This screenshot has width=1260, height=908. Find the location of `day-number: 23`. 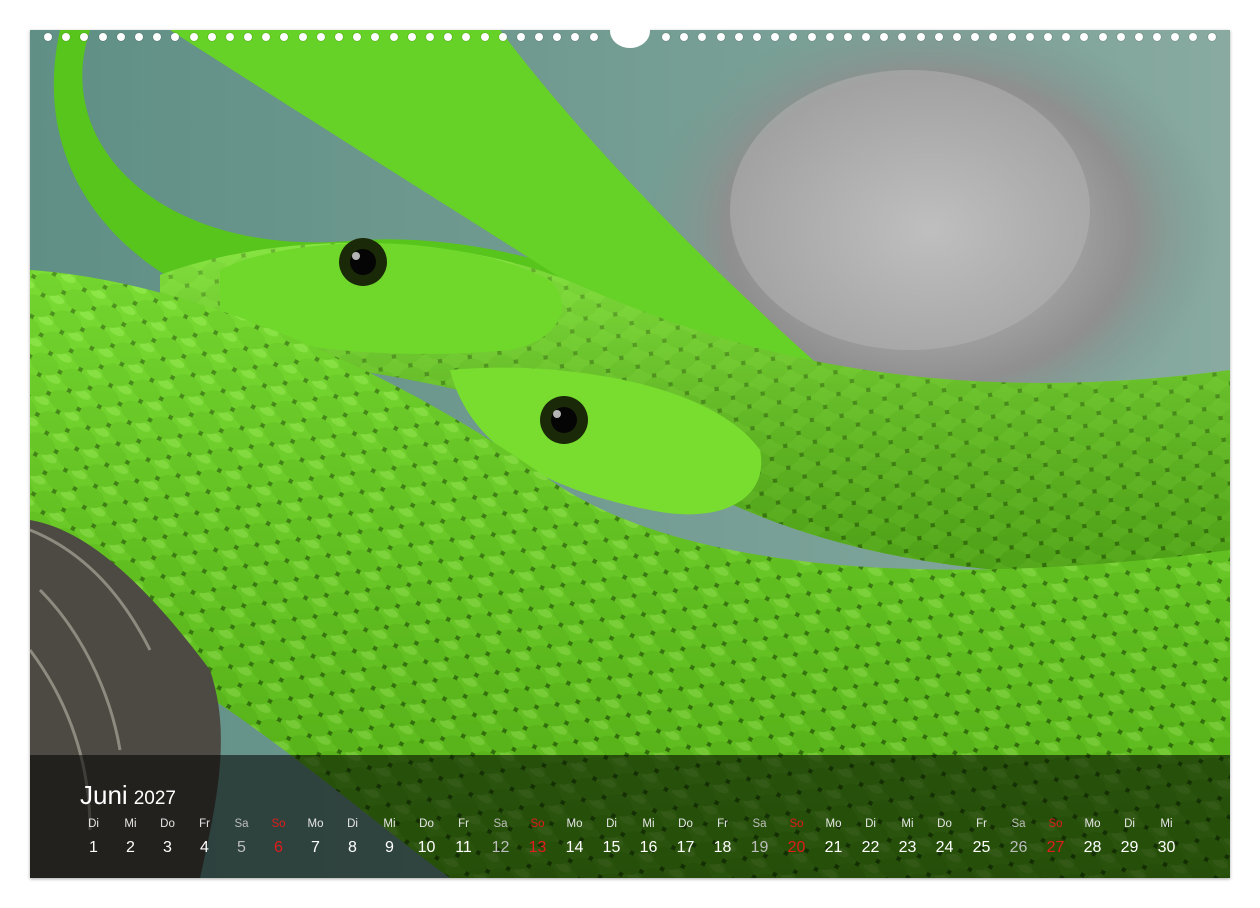

day-number: 23 is located at coordinates (907, 847).